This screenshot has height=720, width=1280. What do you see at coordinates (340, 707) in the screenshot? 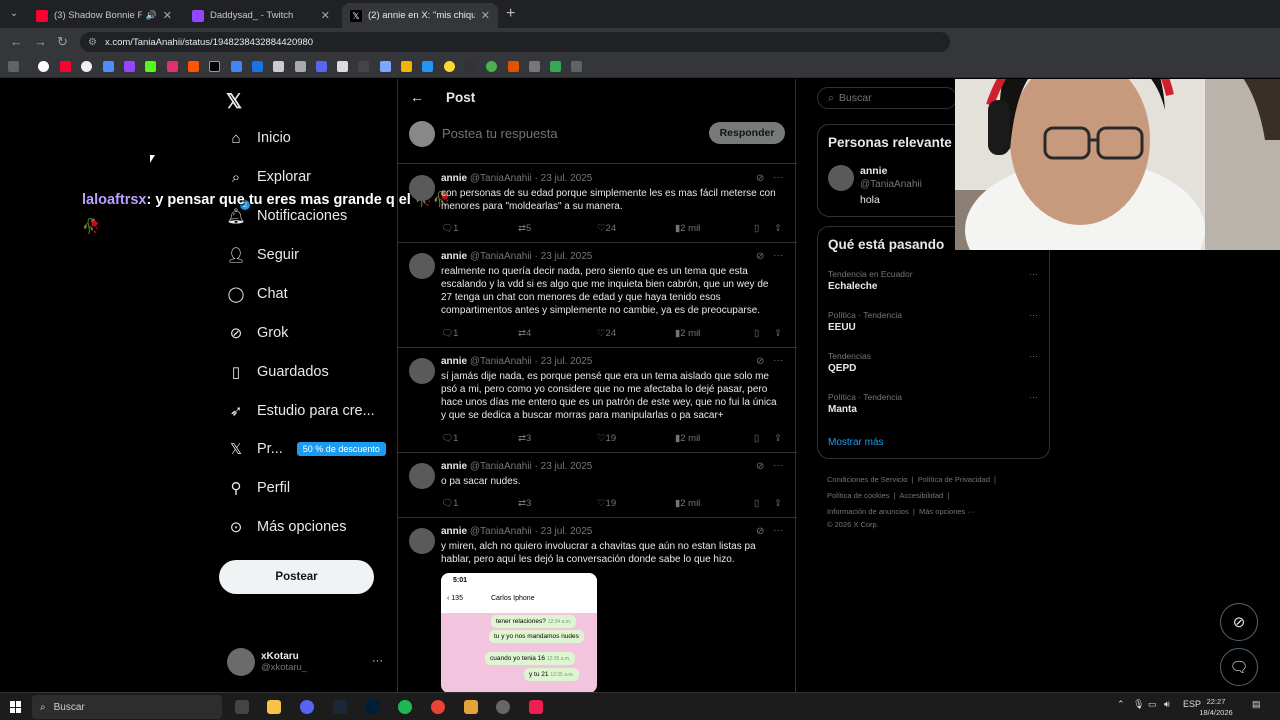
I see `steam-icon` at bounding box center [340, 707].